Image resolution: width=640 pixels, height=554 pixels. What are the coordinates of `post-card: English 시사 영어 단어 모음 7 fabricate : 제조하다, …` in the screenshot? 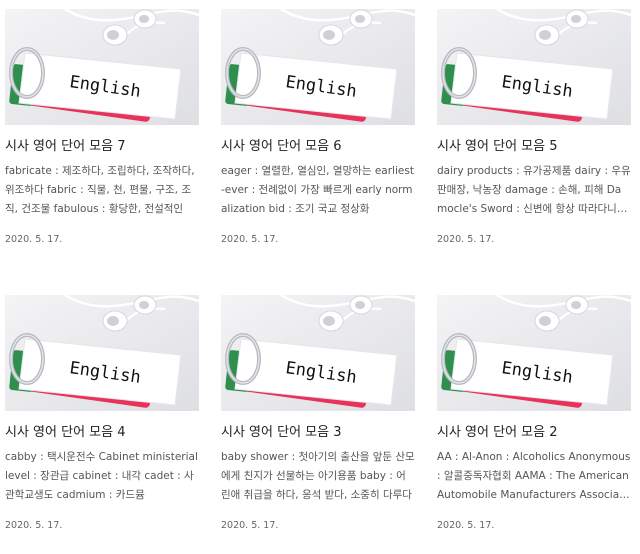 It's located at (102, 134).